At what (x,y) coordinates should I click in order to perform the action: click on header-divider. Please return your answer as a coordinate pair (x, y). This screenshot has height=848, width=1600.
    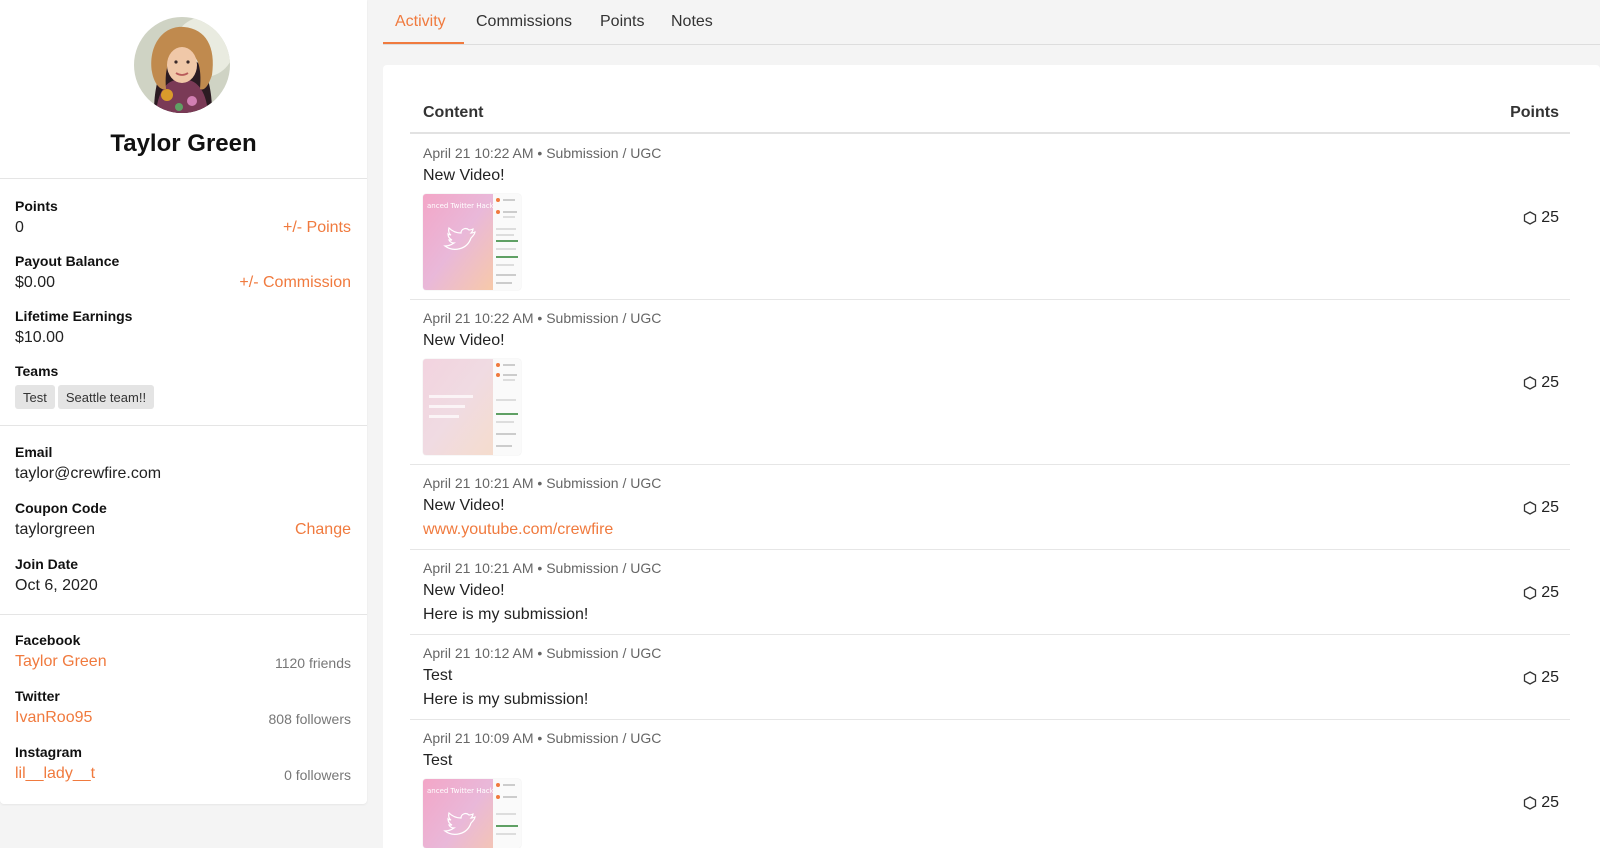
    Looking at the image, I should click on (990, 133).